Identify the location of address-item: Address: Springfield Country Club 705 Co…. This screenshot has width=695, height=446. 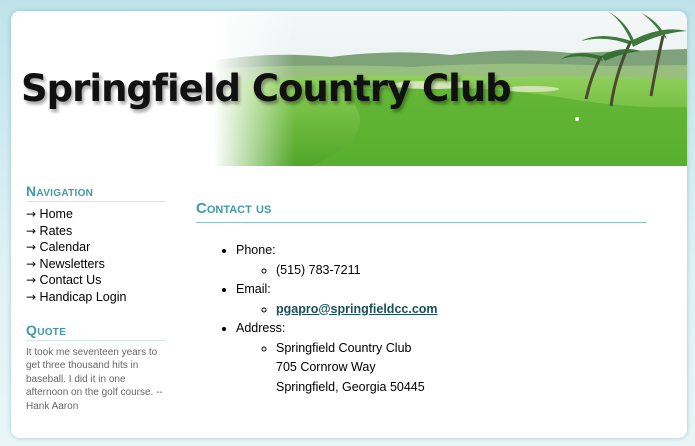
(441, 358).